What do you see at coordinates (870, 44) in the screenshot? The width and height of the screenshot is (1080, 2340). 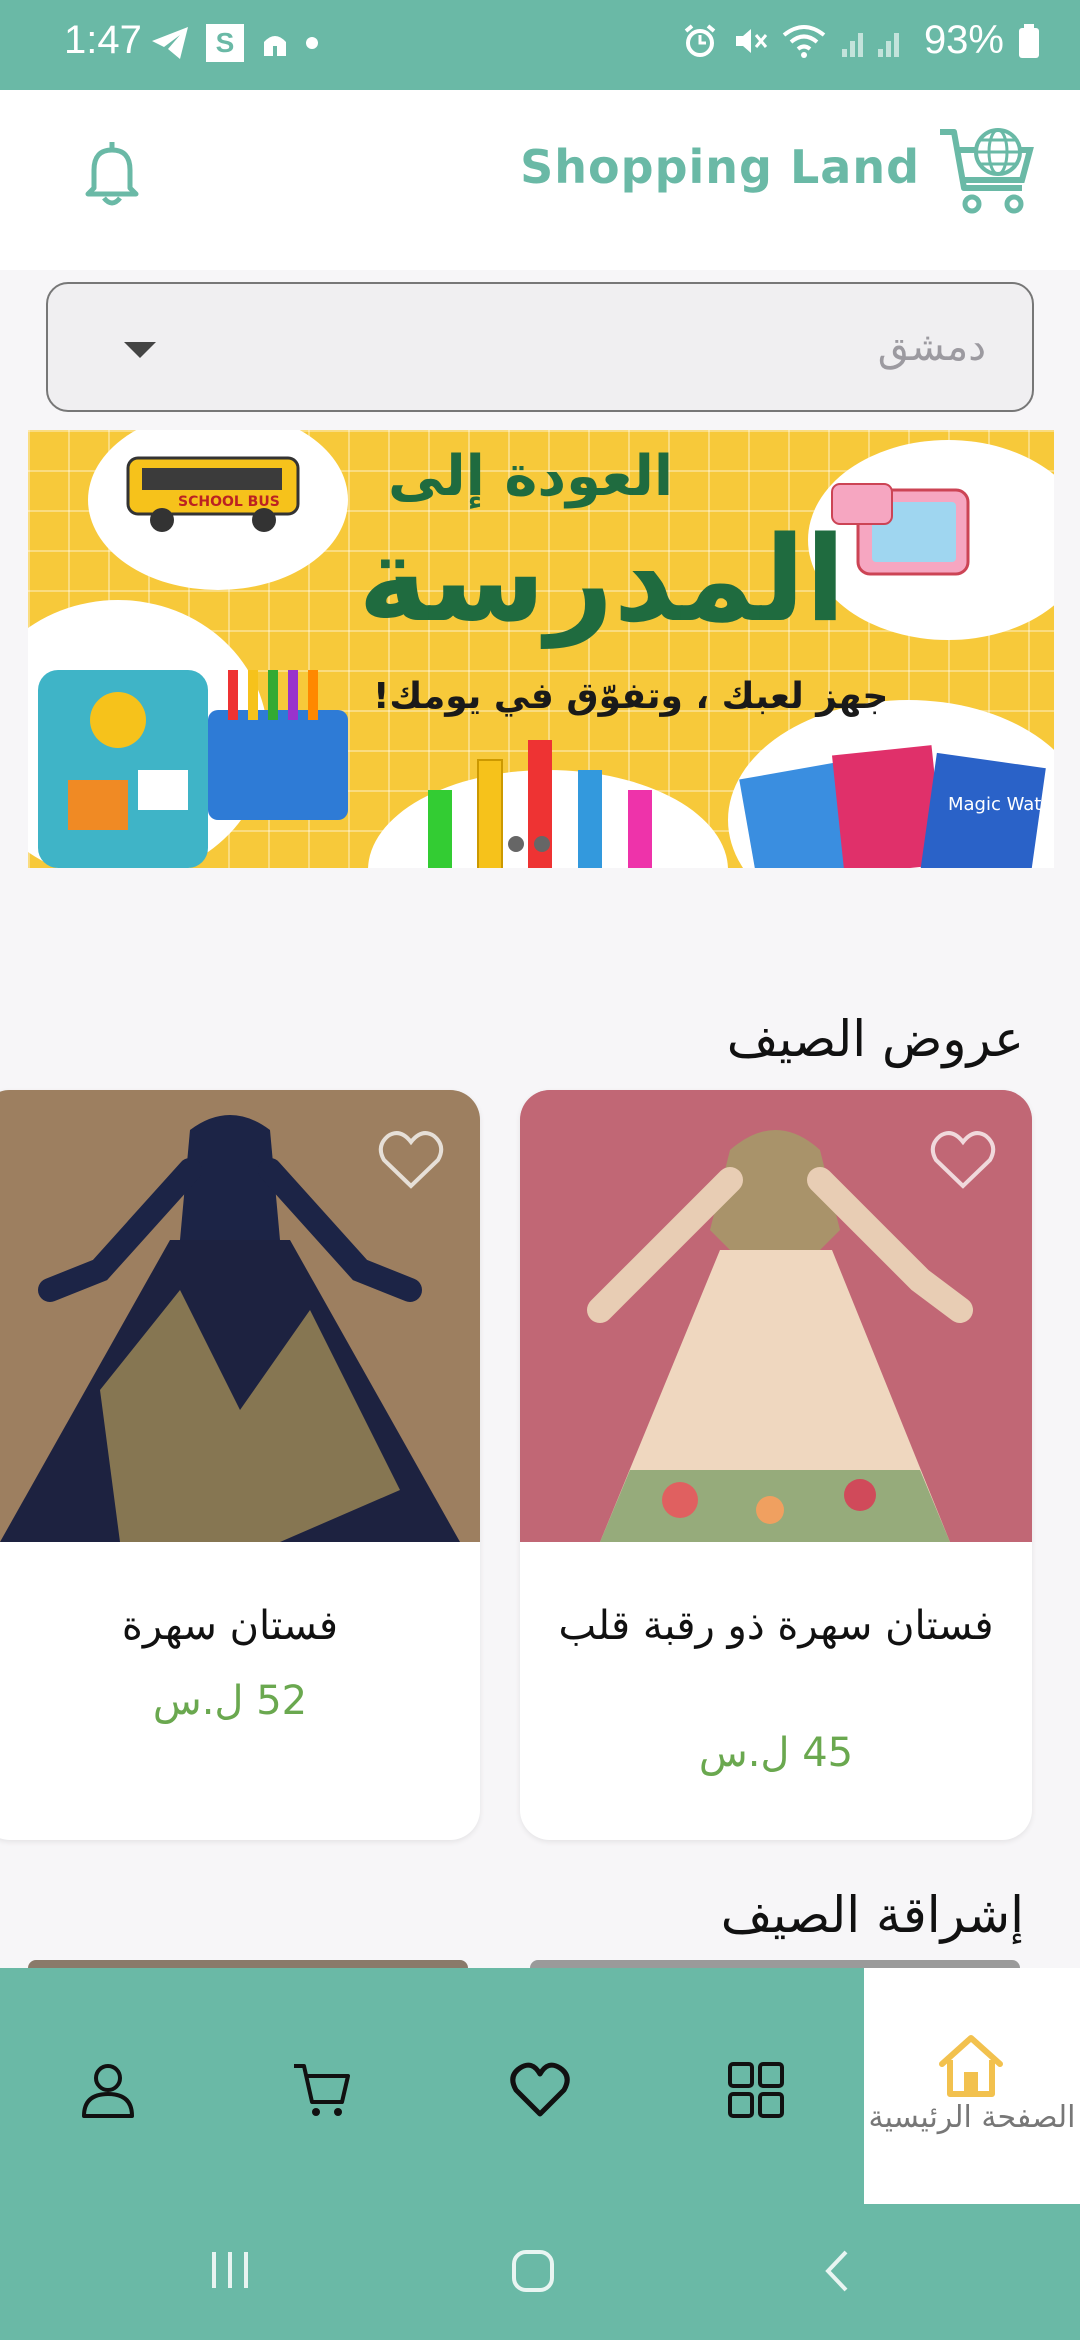 I see `signal-icon` at bounding box center [870, 44].